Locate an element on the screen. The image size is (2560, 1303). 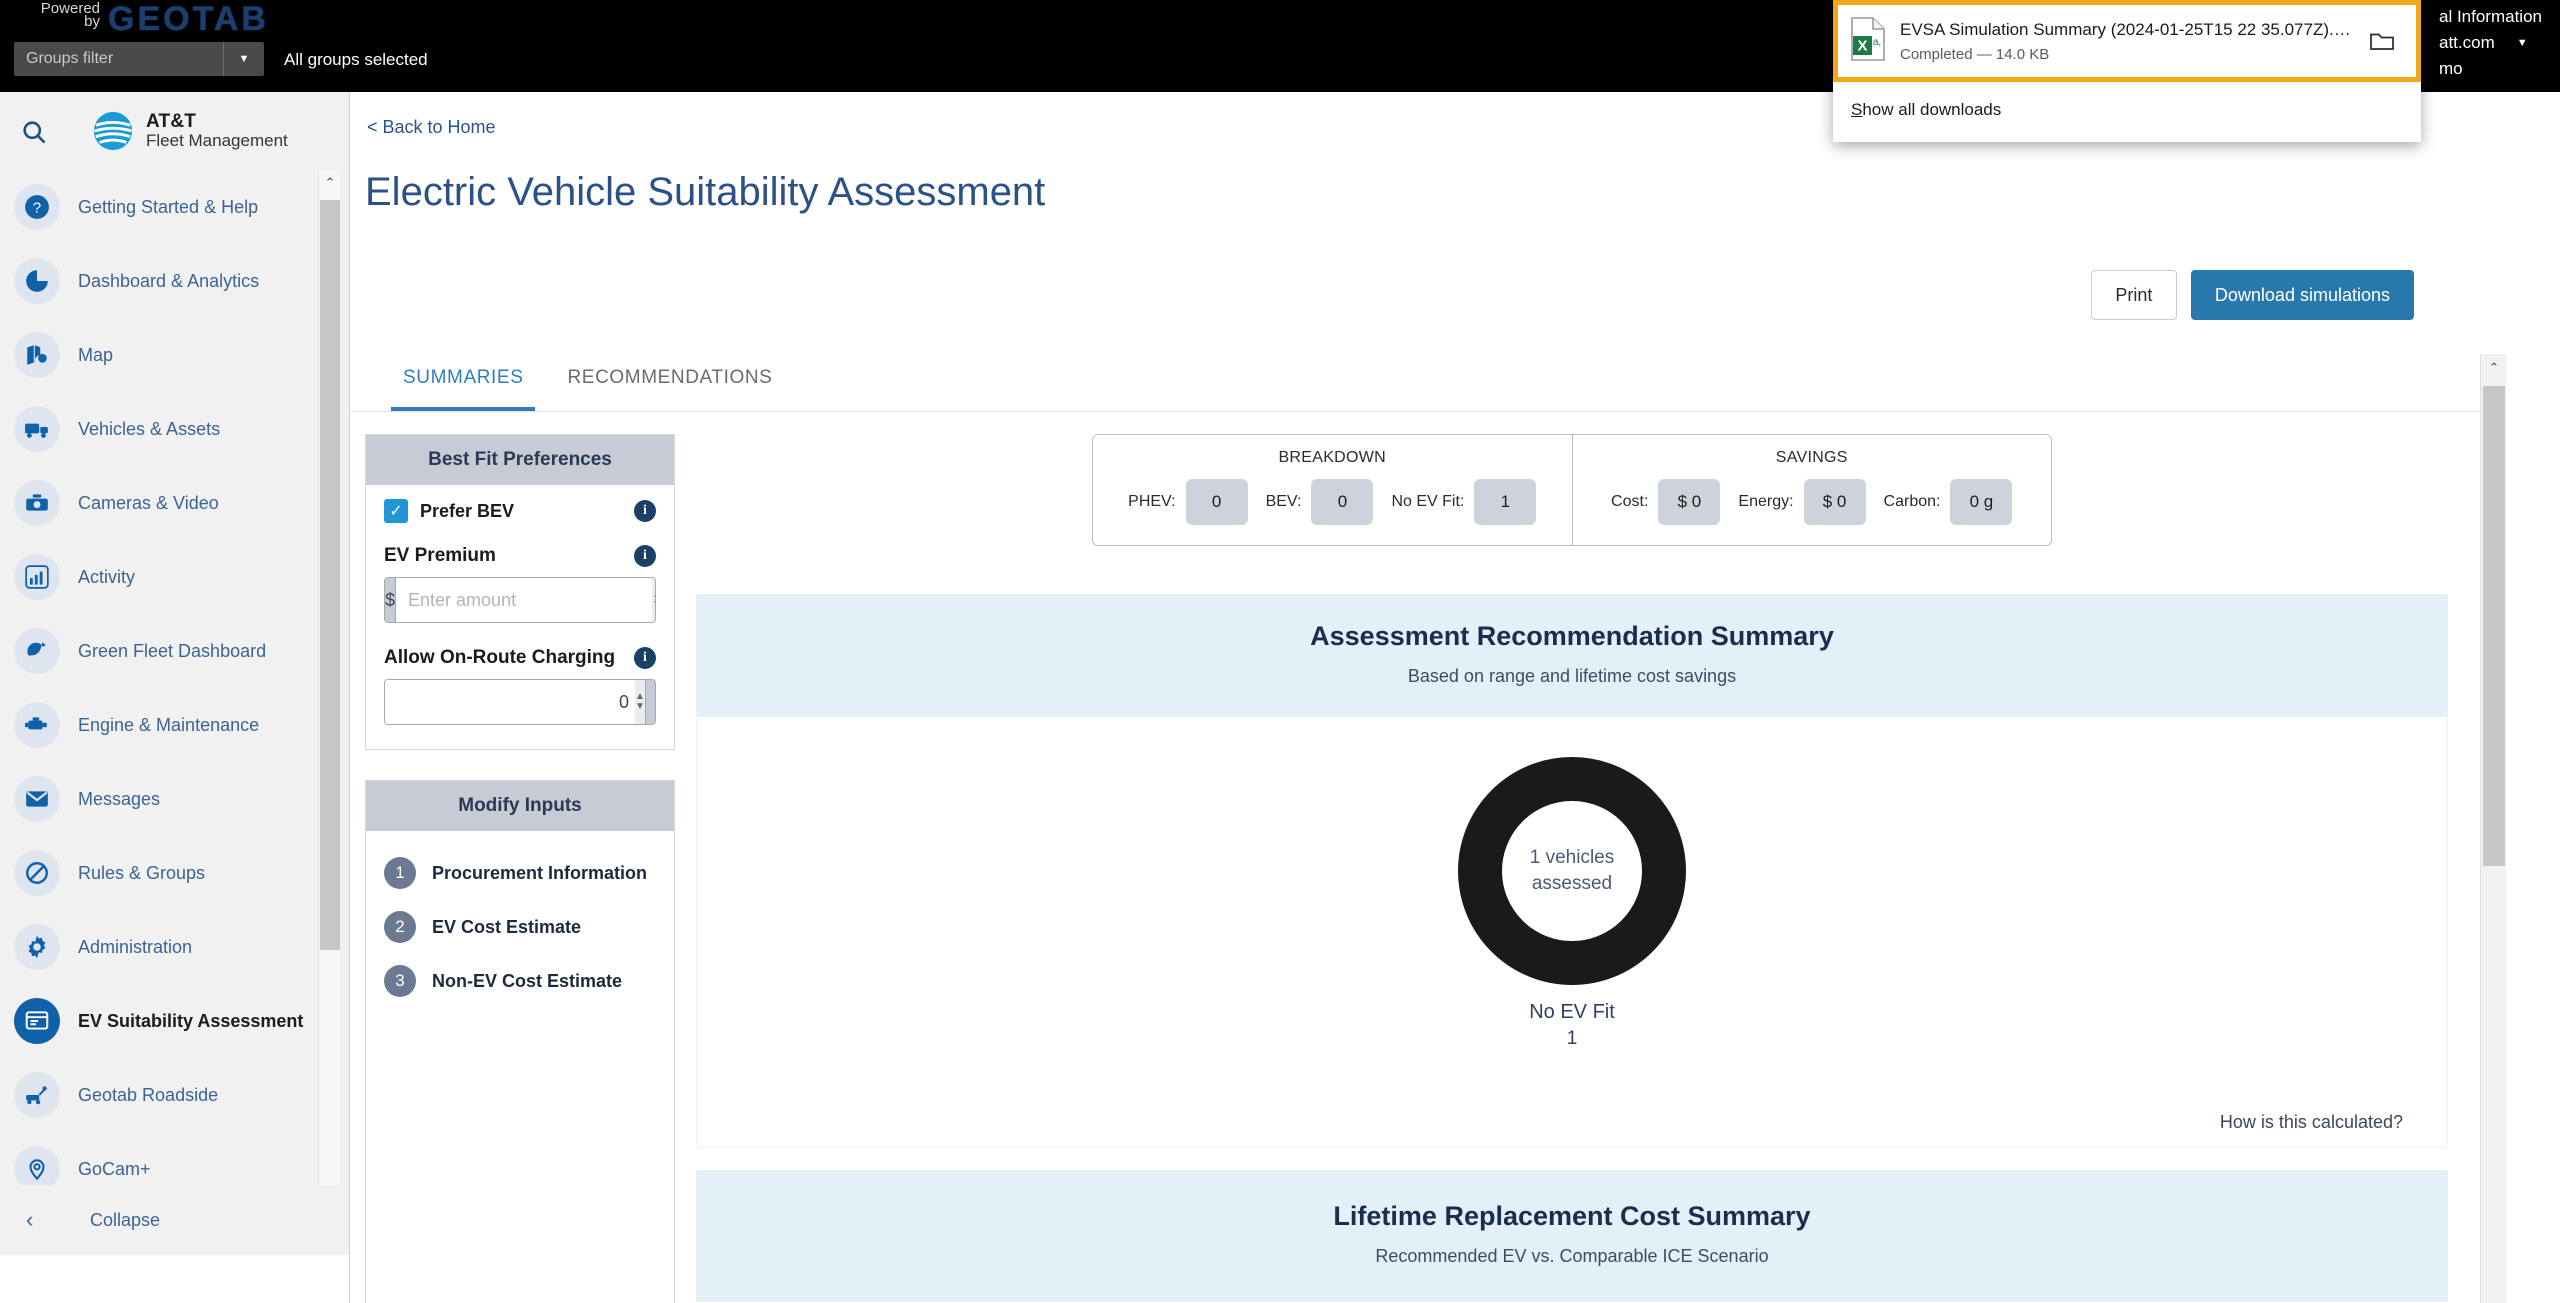
prefer-bev-checkbox: ✓ is located at coordinates (396, 511).